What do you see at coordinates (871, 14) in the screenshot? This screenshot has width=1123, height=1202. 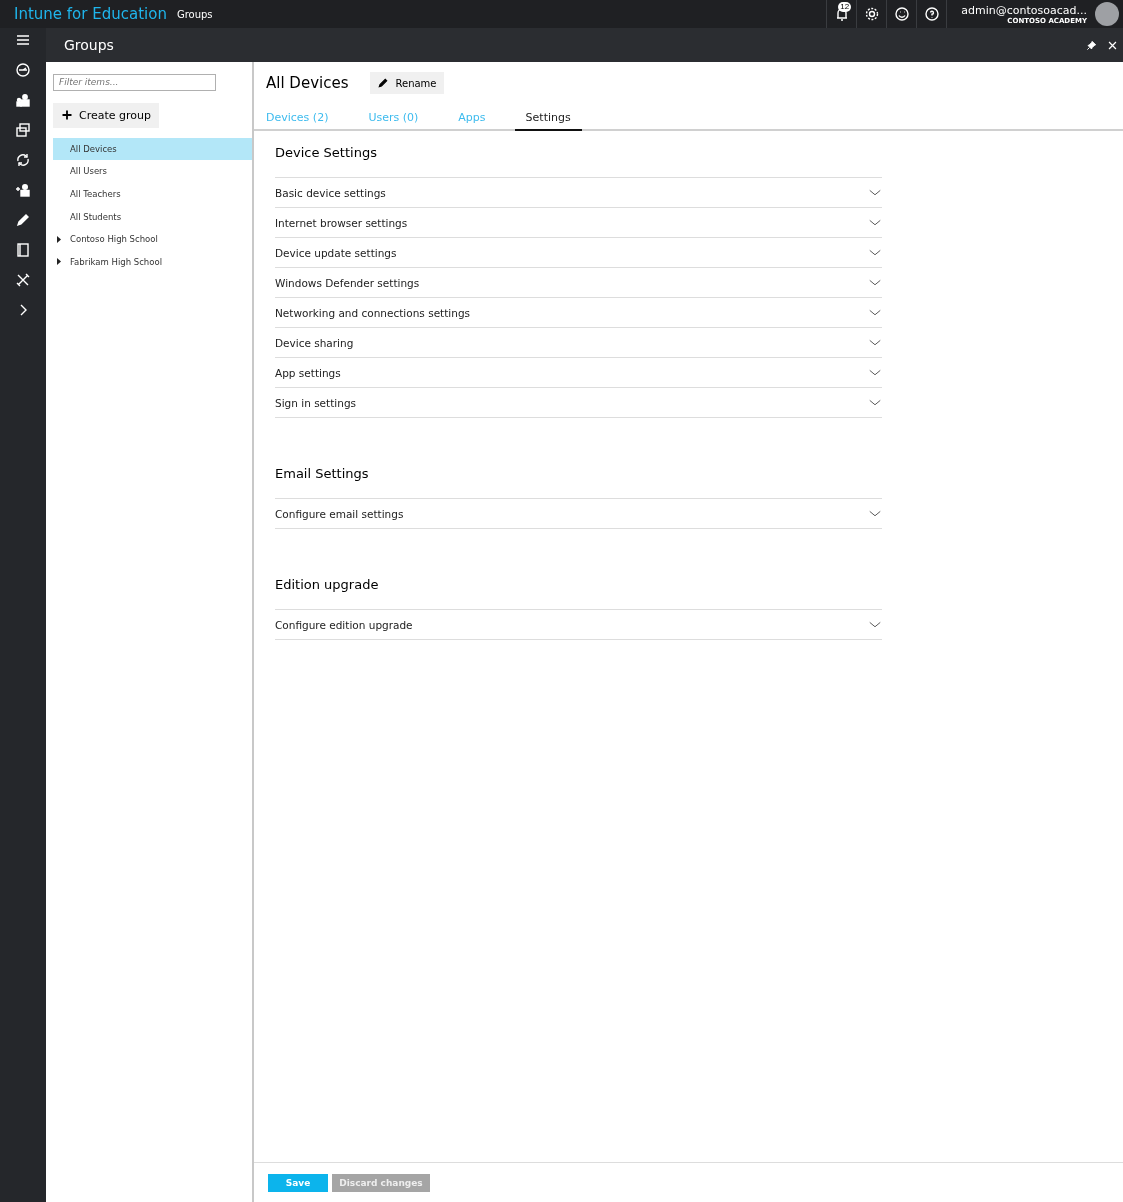 I see `gear-icon` at bounding box center [871, 14].